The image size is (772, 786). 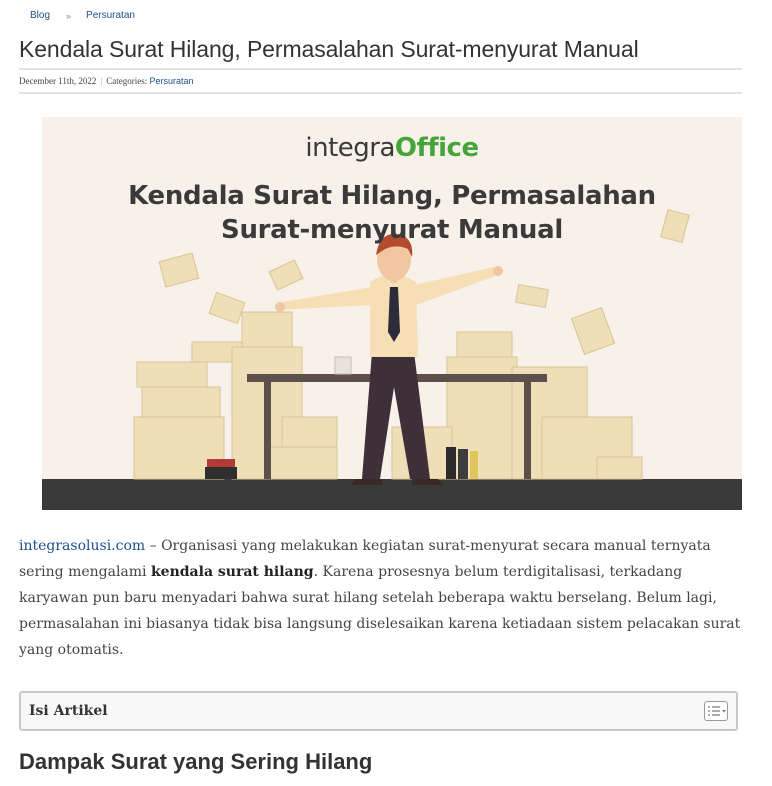 What do you see at coordinates (436, 148) in the screenshot?
I see `hero-brand-part2: Office` at bounding box center [436, 148].